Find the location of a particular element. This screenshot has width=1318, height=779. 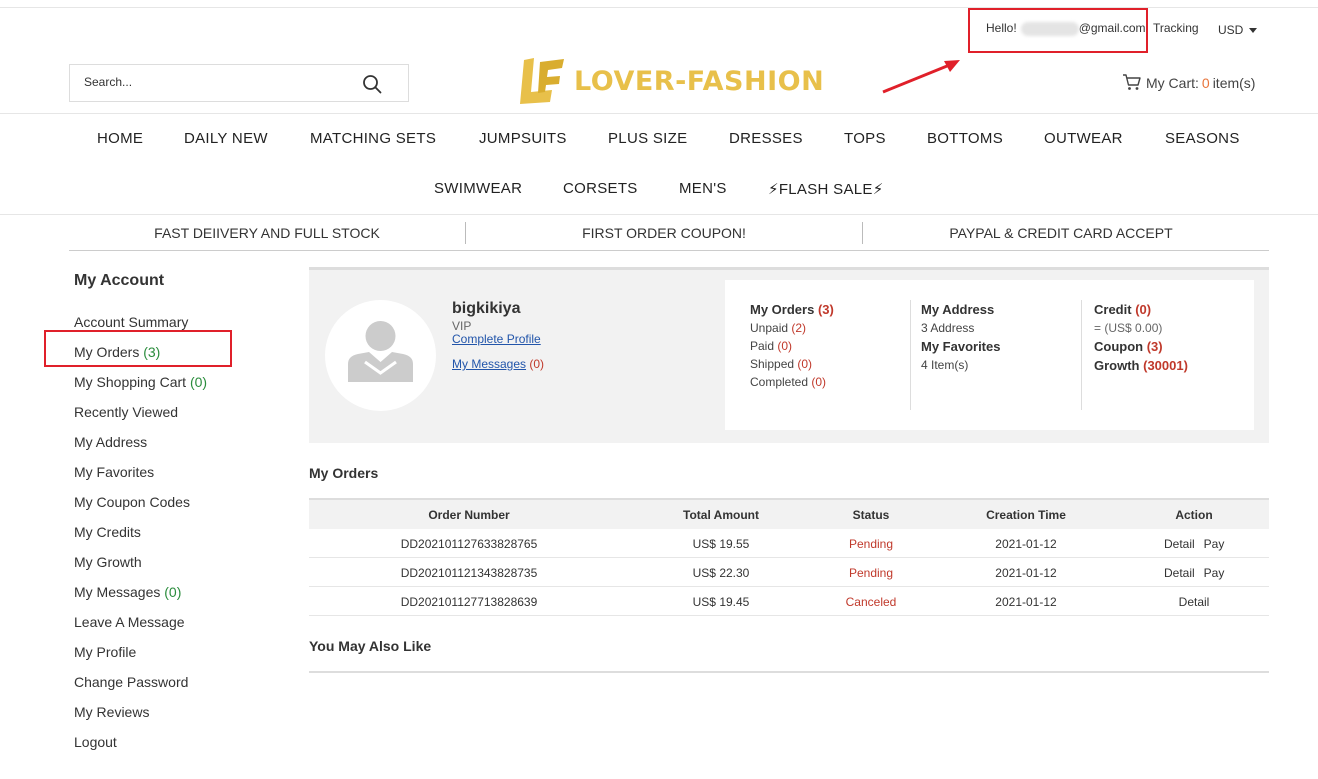

stat-count: (30001) is located at coordinates (1165, 365).